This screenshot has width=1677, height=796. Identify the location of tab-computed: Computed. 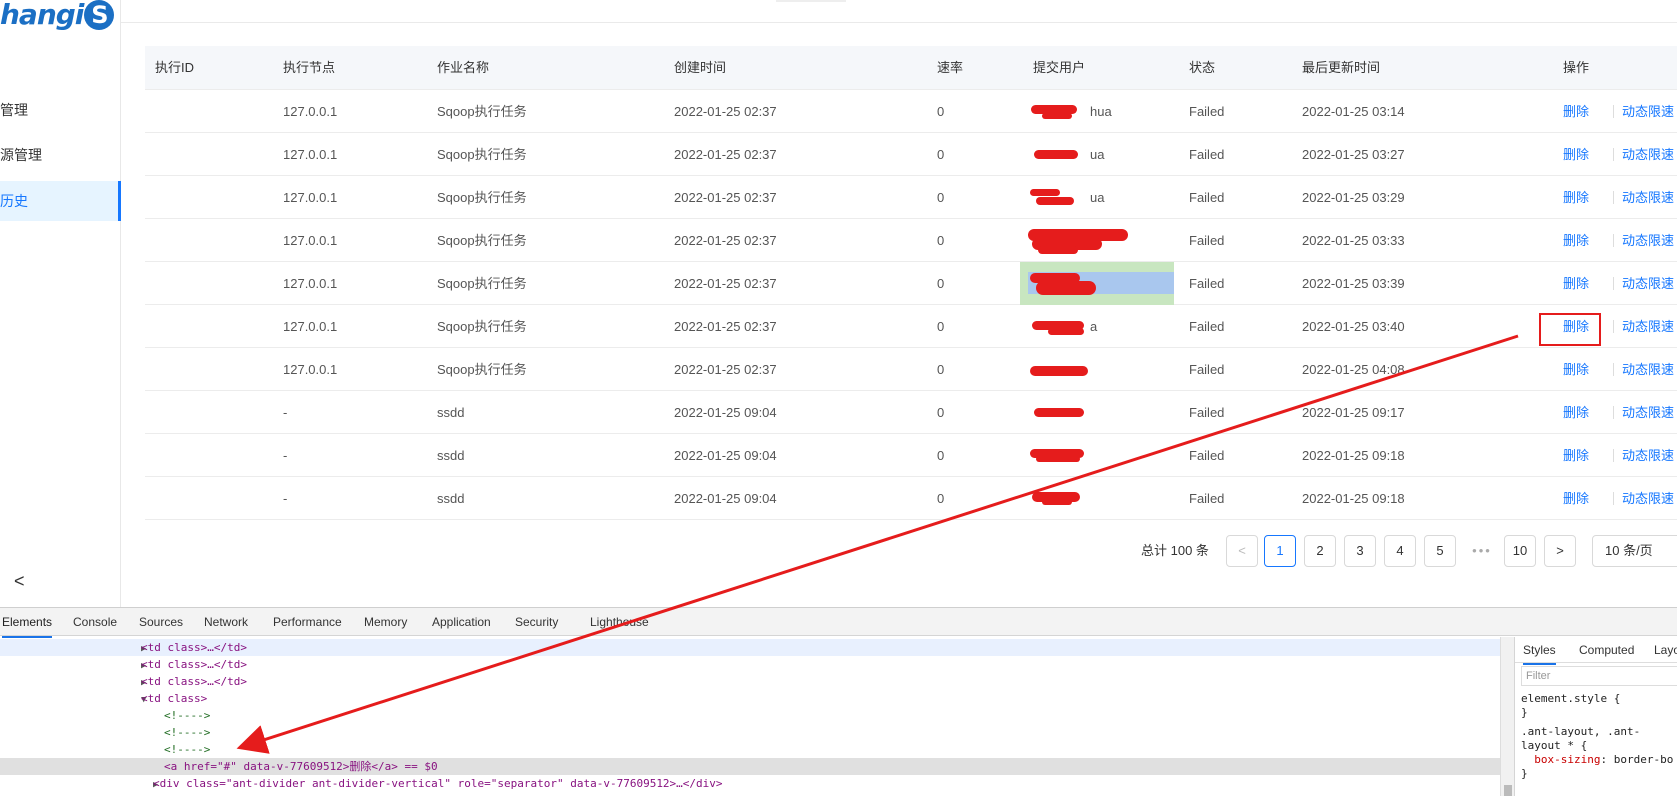
(1606, 650).